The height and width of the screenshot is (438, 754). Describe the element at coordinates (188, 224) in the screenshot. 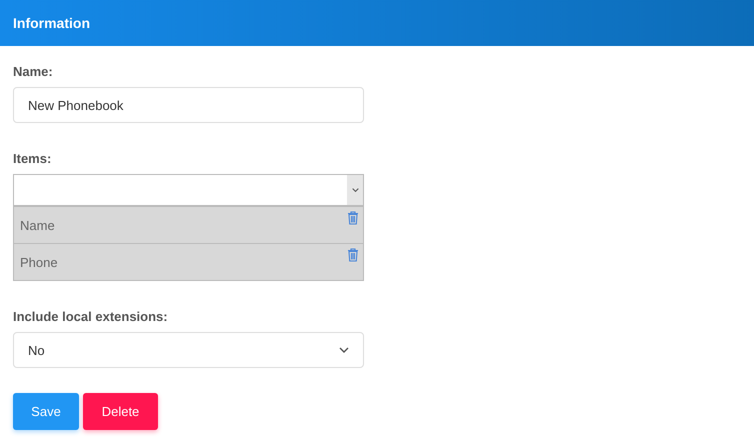

I see `list-item: Name` at that location.